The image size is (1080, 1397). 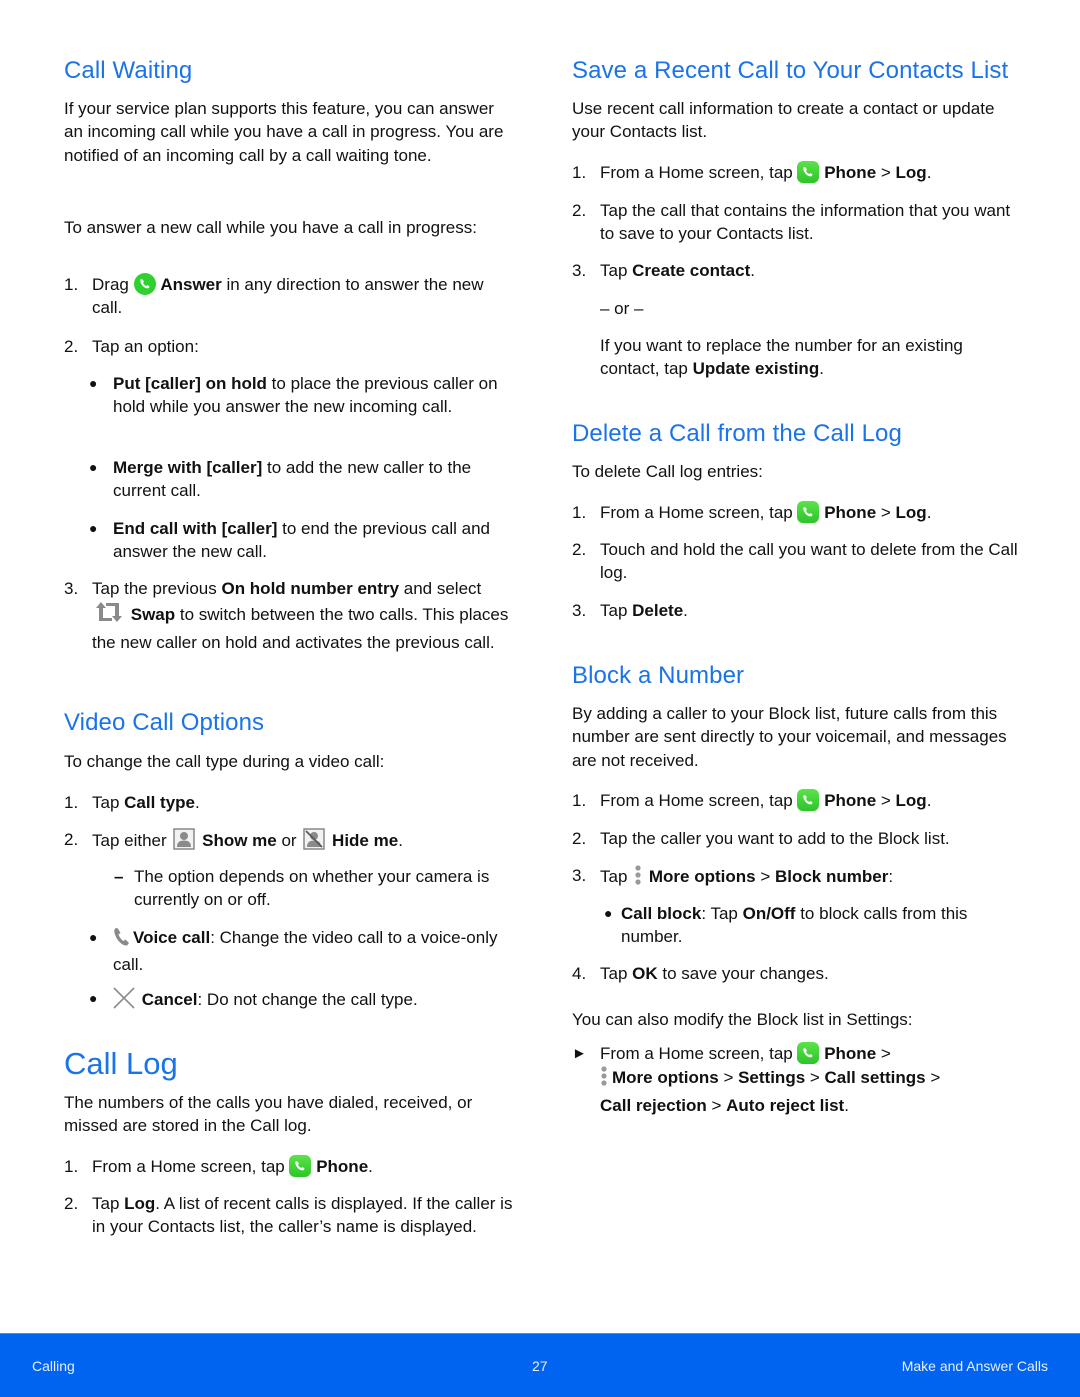 What do you see at coordinates (722, 913) in the screenshot?
I see `option-text: : Tap` at bounding box center [722, 913].